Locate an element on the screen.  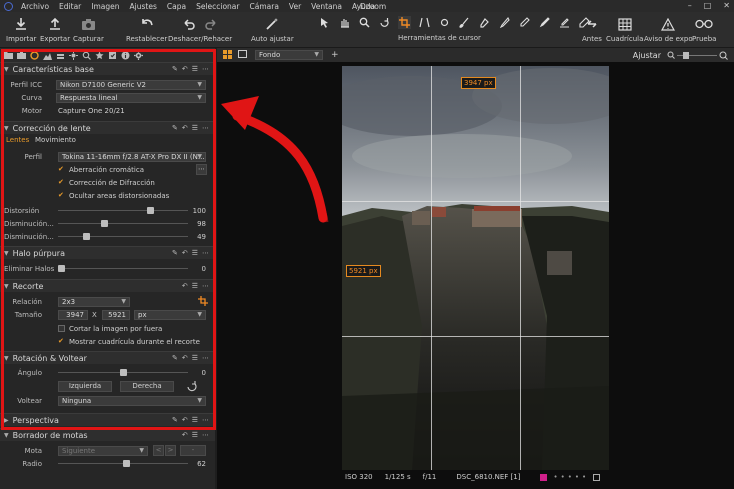
keystone-icon is located at coordinates (424, 22).